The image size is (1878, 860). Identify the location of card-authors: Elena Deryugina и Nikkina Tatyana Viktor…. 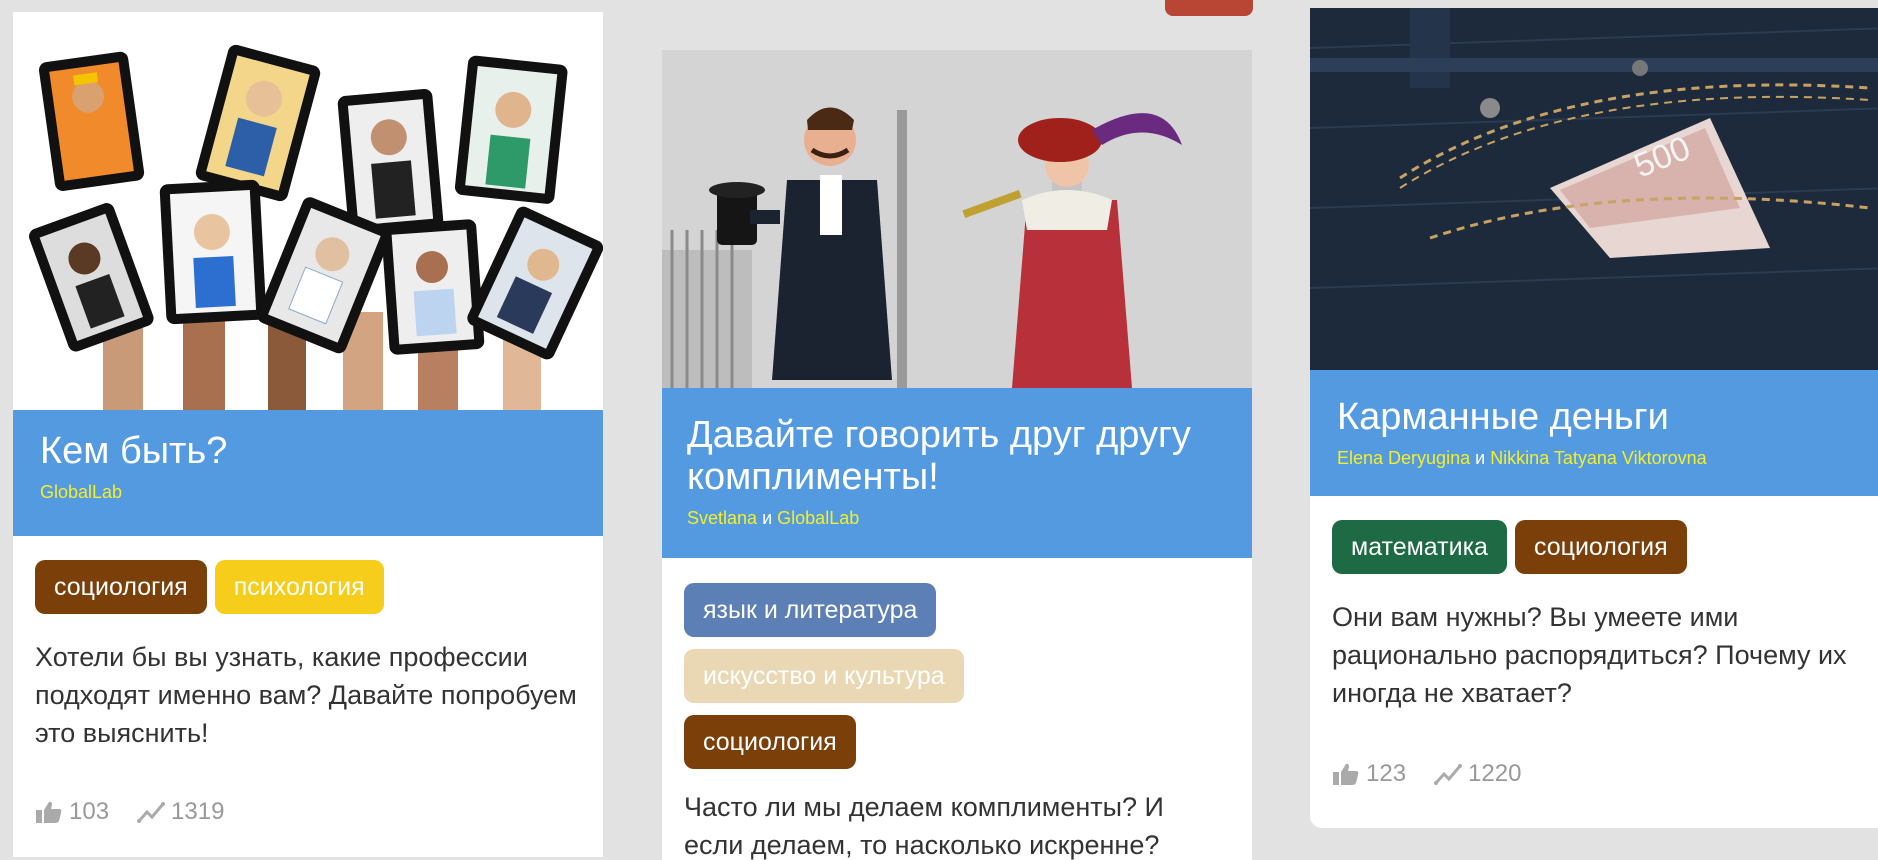
(1600, 458).